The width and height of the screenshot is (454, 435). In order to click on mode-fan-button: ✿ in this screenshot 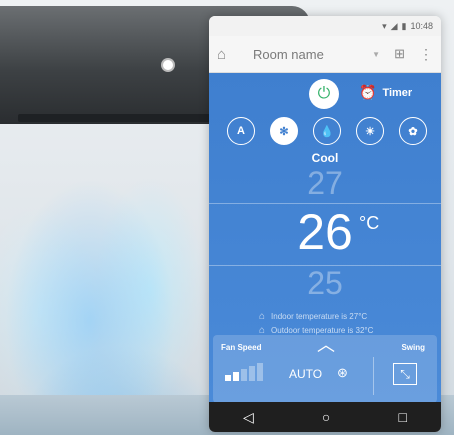, I will do `click(413, 131)`.